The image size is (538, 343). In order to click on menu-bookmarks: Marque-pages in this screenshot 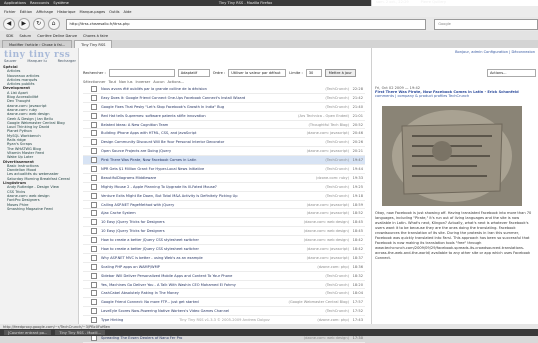, I will do `click(93, 12)`.